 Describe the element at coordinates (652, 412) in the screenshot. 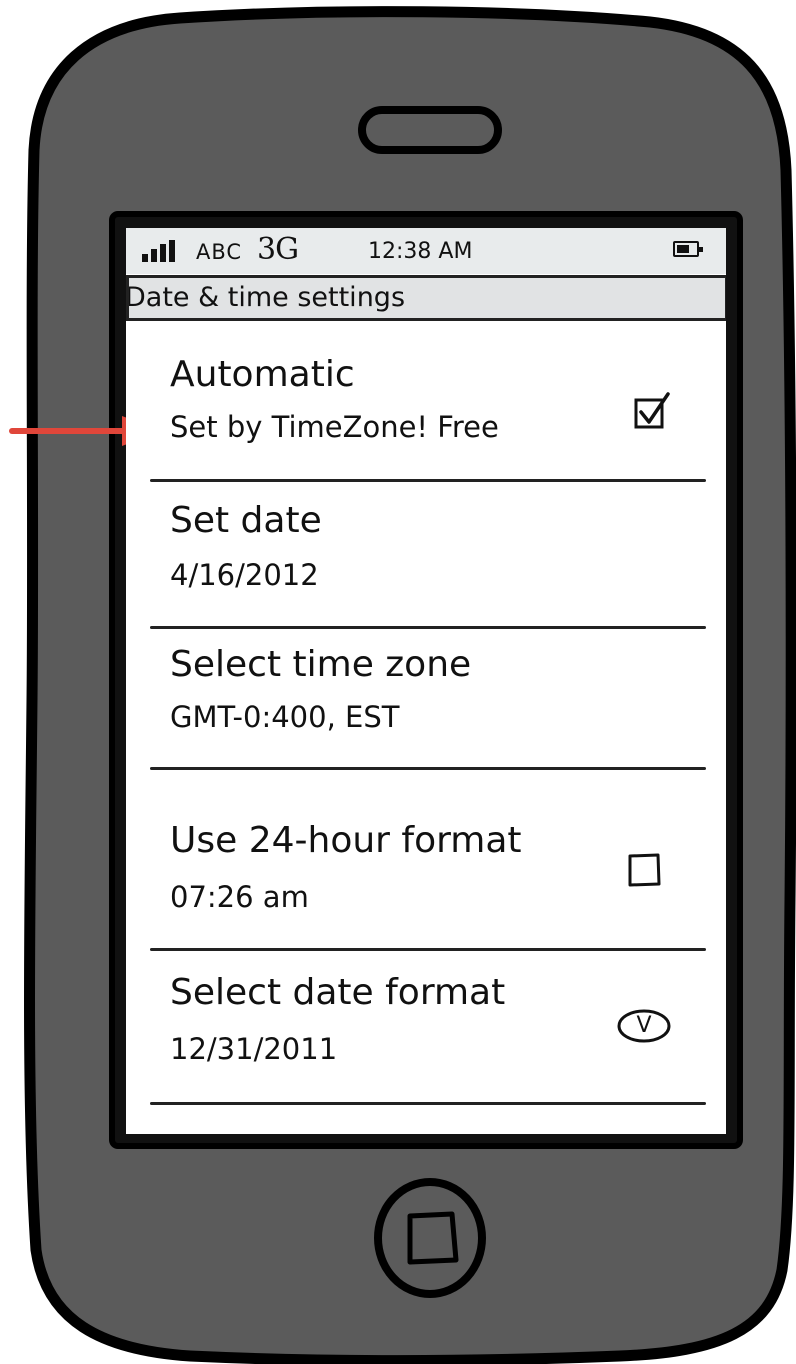

I see `checkbox-checked-icon` at that location.